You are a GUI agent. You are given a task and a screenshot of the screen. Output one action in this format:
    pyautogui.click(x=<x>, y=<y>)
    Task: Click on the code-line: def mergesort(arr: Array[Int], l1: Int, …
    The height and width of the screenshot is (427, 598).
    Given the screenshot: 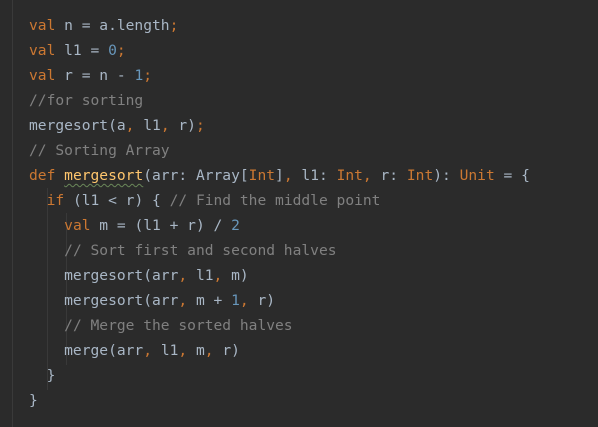 What is the action you would take?
    pyautogui.click(x=279, y=175)
    